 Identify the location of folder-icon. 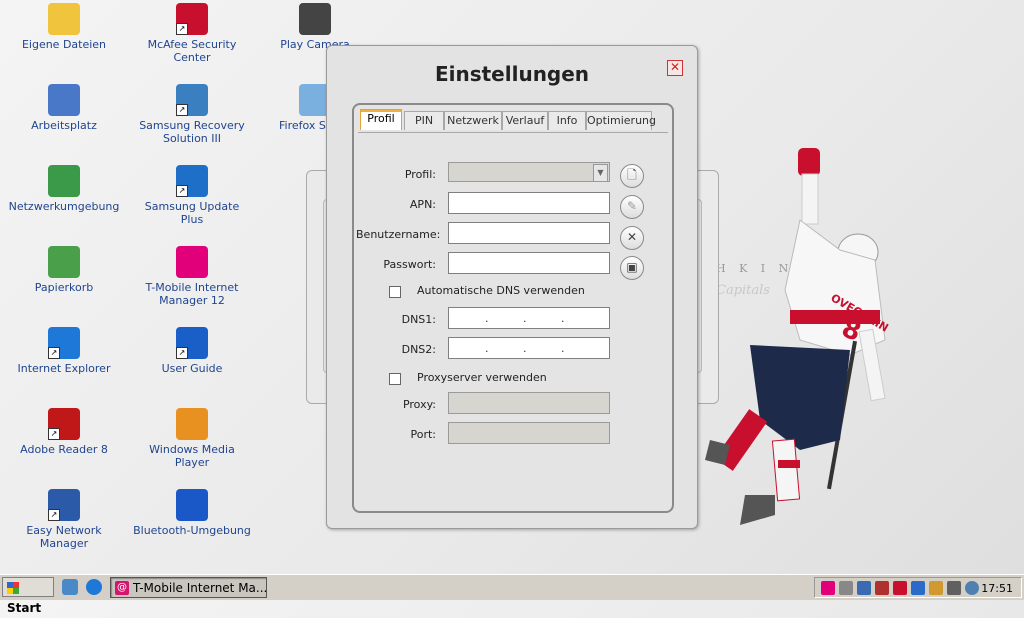
(64, 19).